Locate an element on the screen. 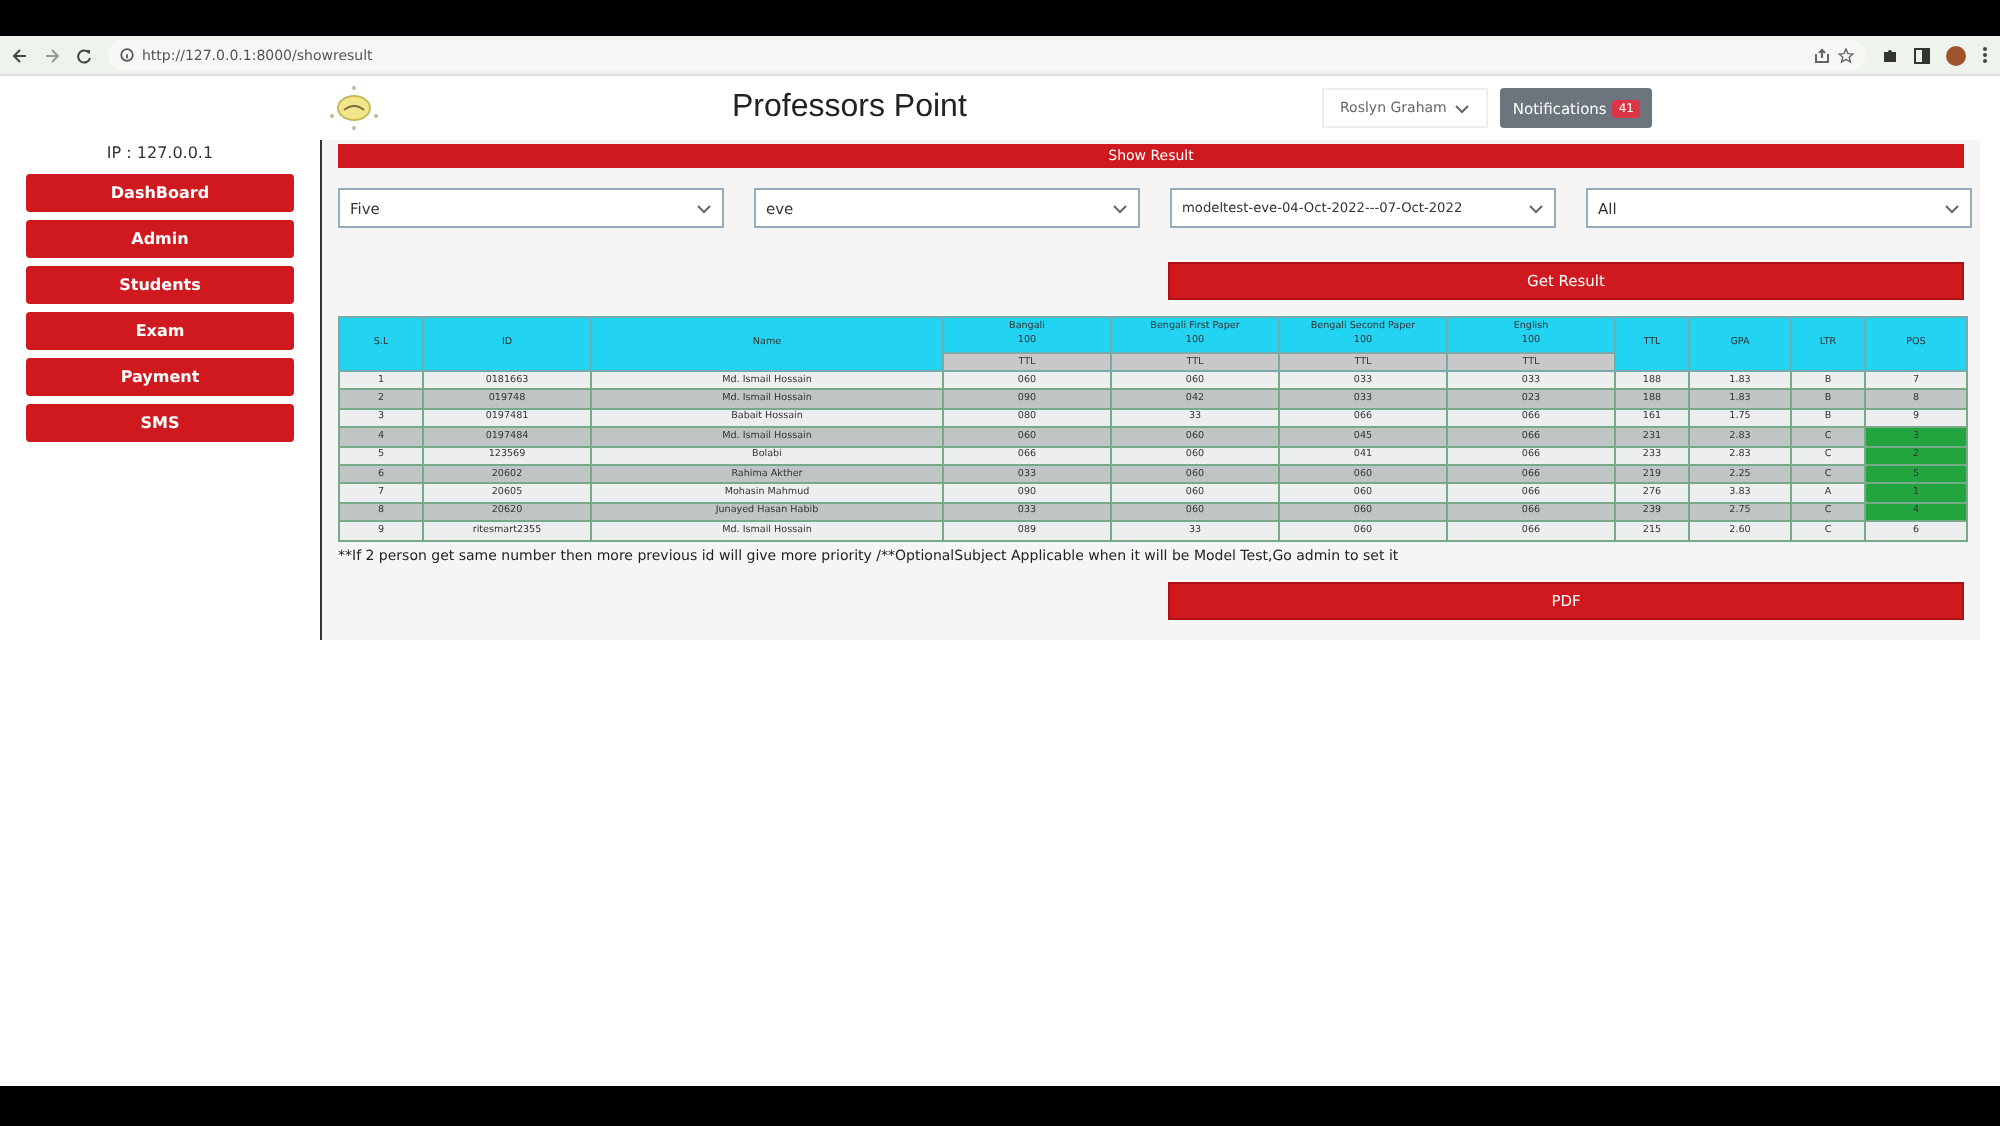 This screenshot has height=1126, width=2000. info-icon is located at coordinates (127, 55).